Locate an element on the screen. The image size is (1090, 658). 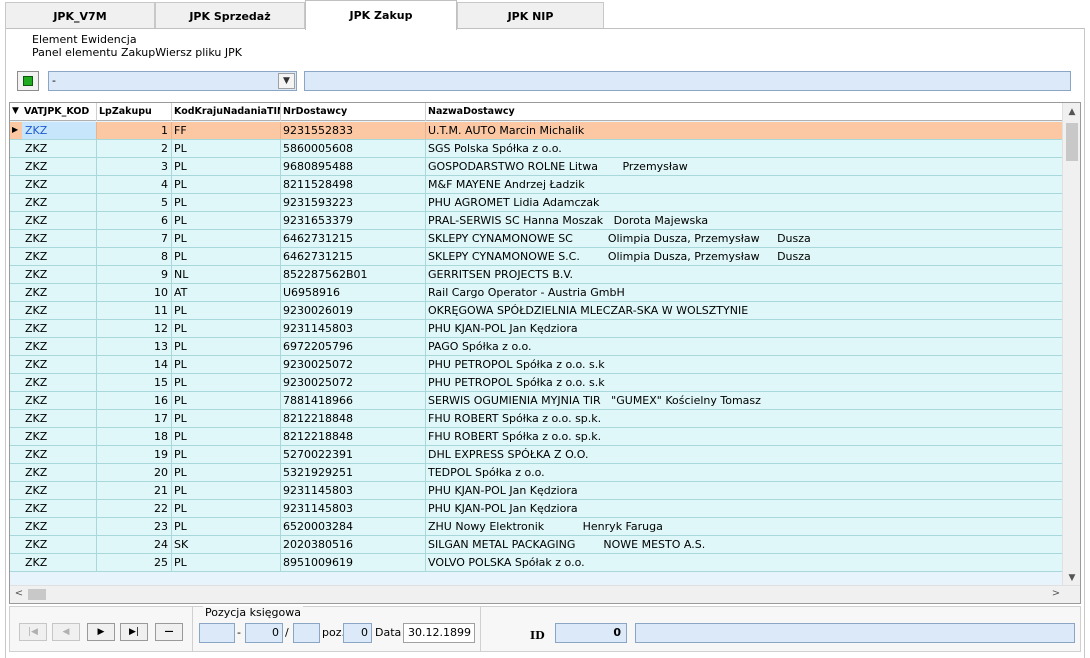
delete-record-button: — is located at coordinates (169, 632).